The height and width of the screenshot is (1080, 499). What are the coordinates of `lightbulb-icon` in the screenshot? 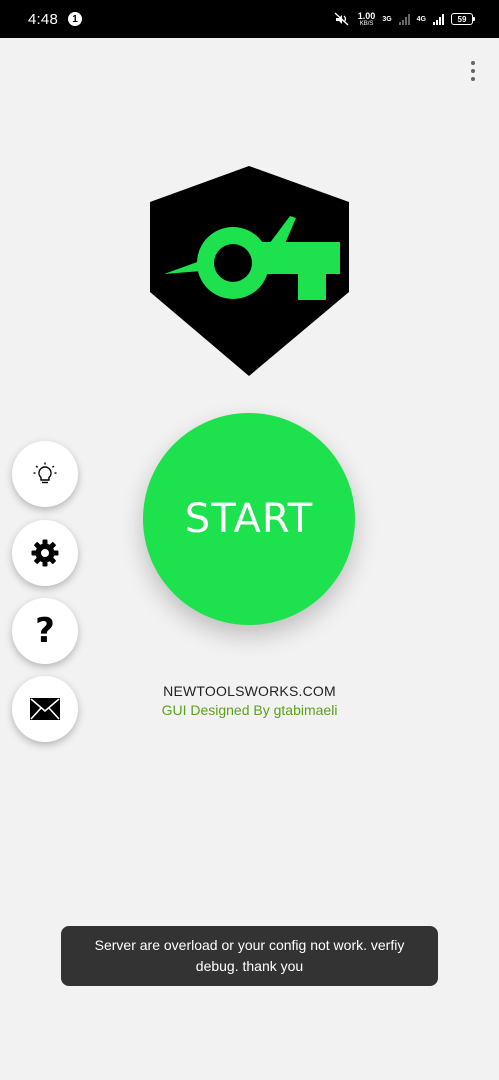 It's located at (45, 473).